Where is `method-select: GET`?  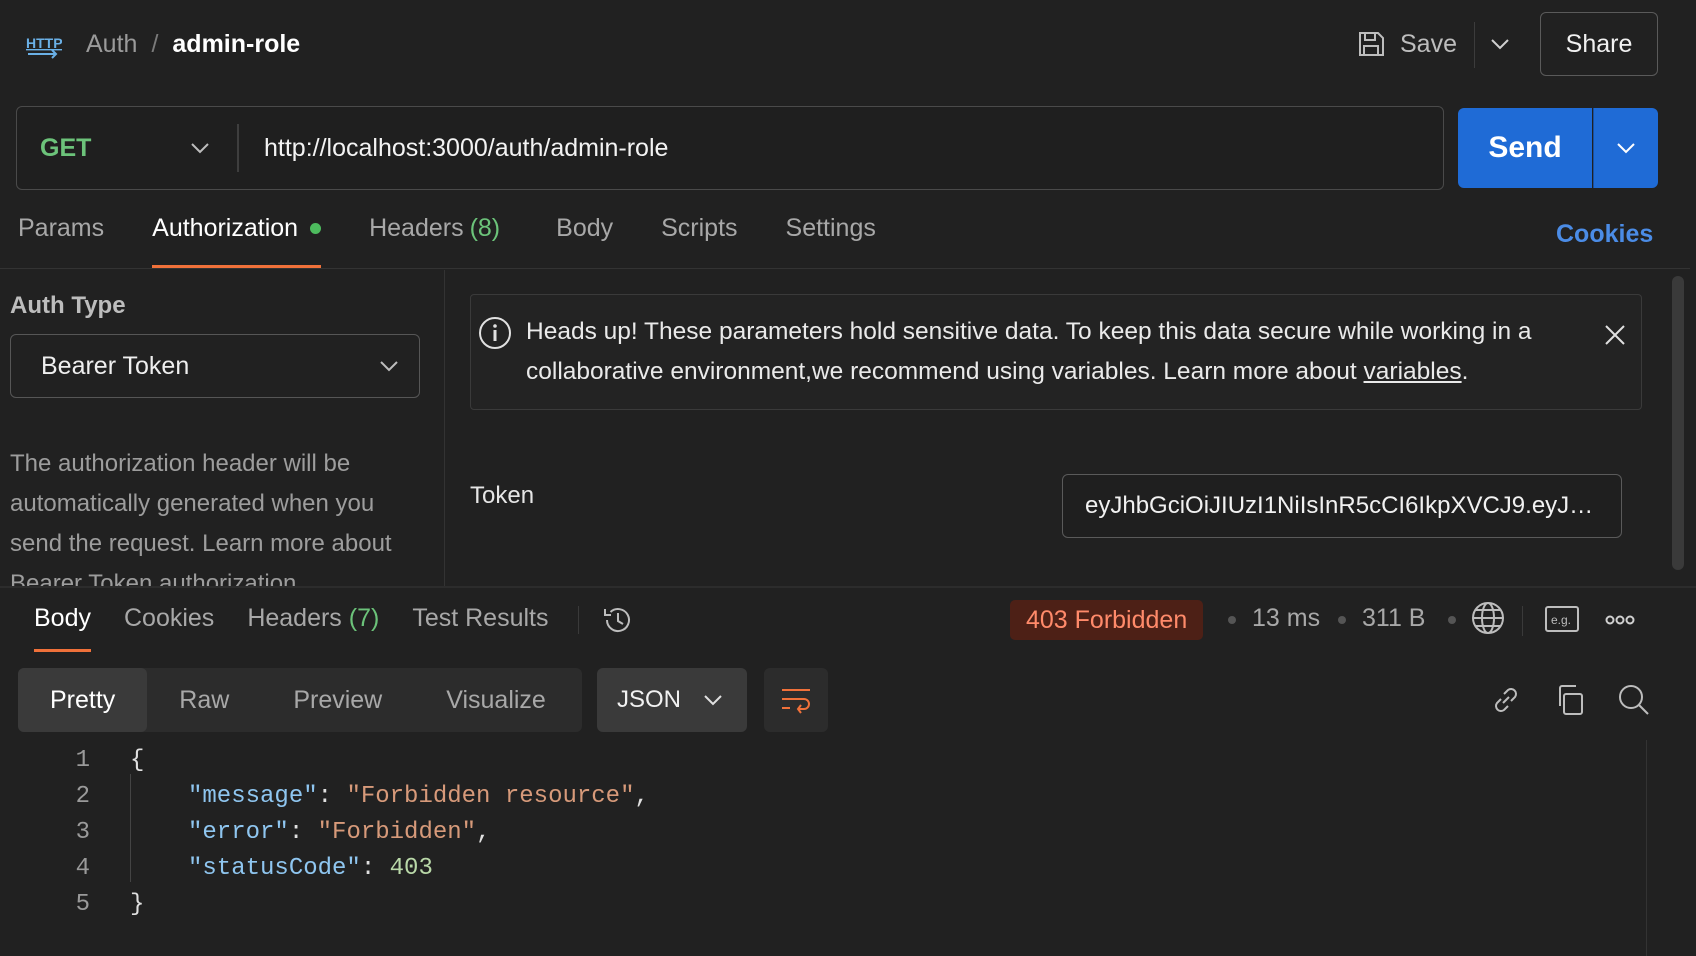 method-select: GET is located at coordinates (125, 148).